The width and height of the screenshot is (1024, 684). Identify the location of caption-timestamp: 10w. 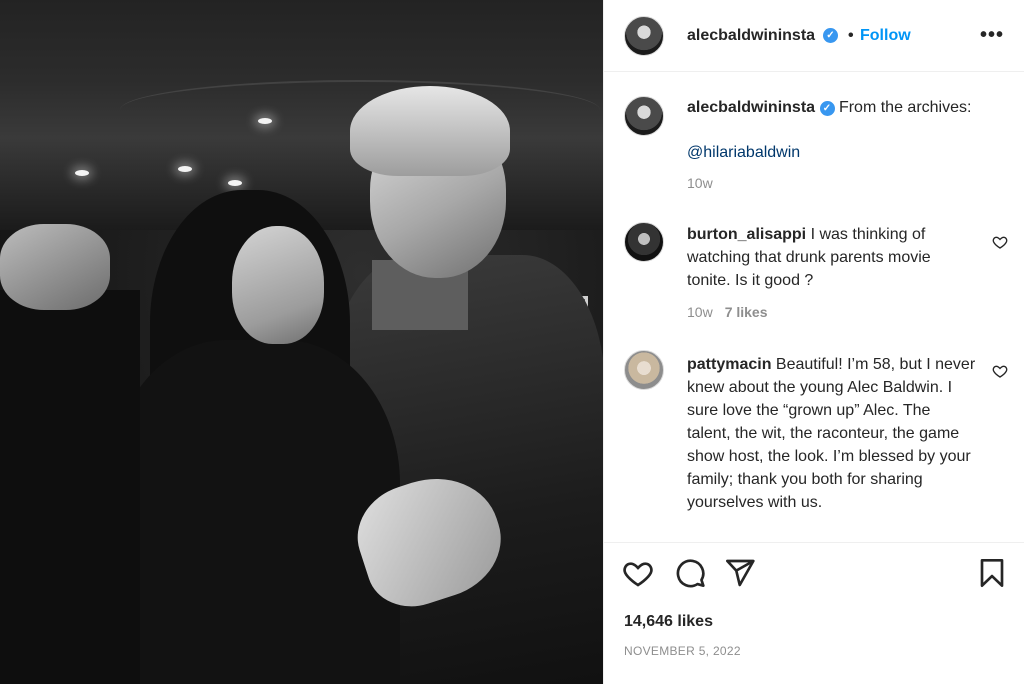
(700, 183).